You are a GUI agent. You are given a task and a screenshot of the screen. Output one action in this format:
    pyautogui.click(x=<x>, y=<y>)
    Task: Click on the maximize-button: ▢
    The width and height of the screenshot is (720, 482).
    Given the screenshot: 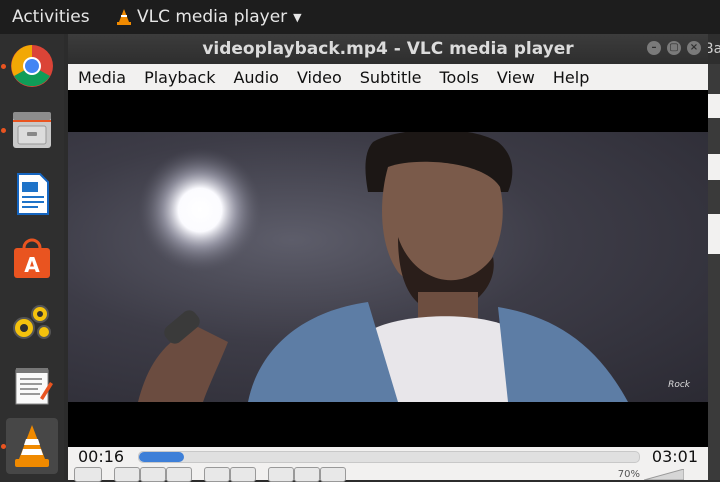 What is the action you would take?
    pyautogui.click(x=674, y=48)
    